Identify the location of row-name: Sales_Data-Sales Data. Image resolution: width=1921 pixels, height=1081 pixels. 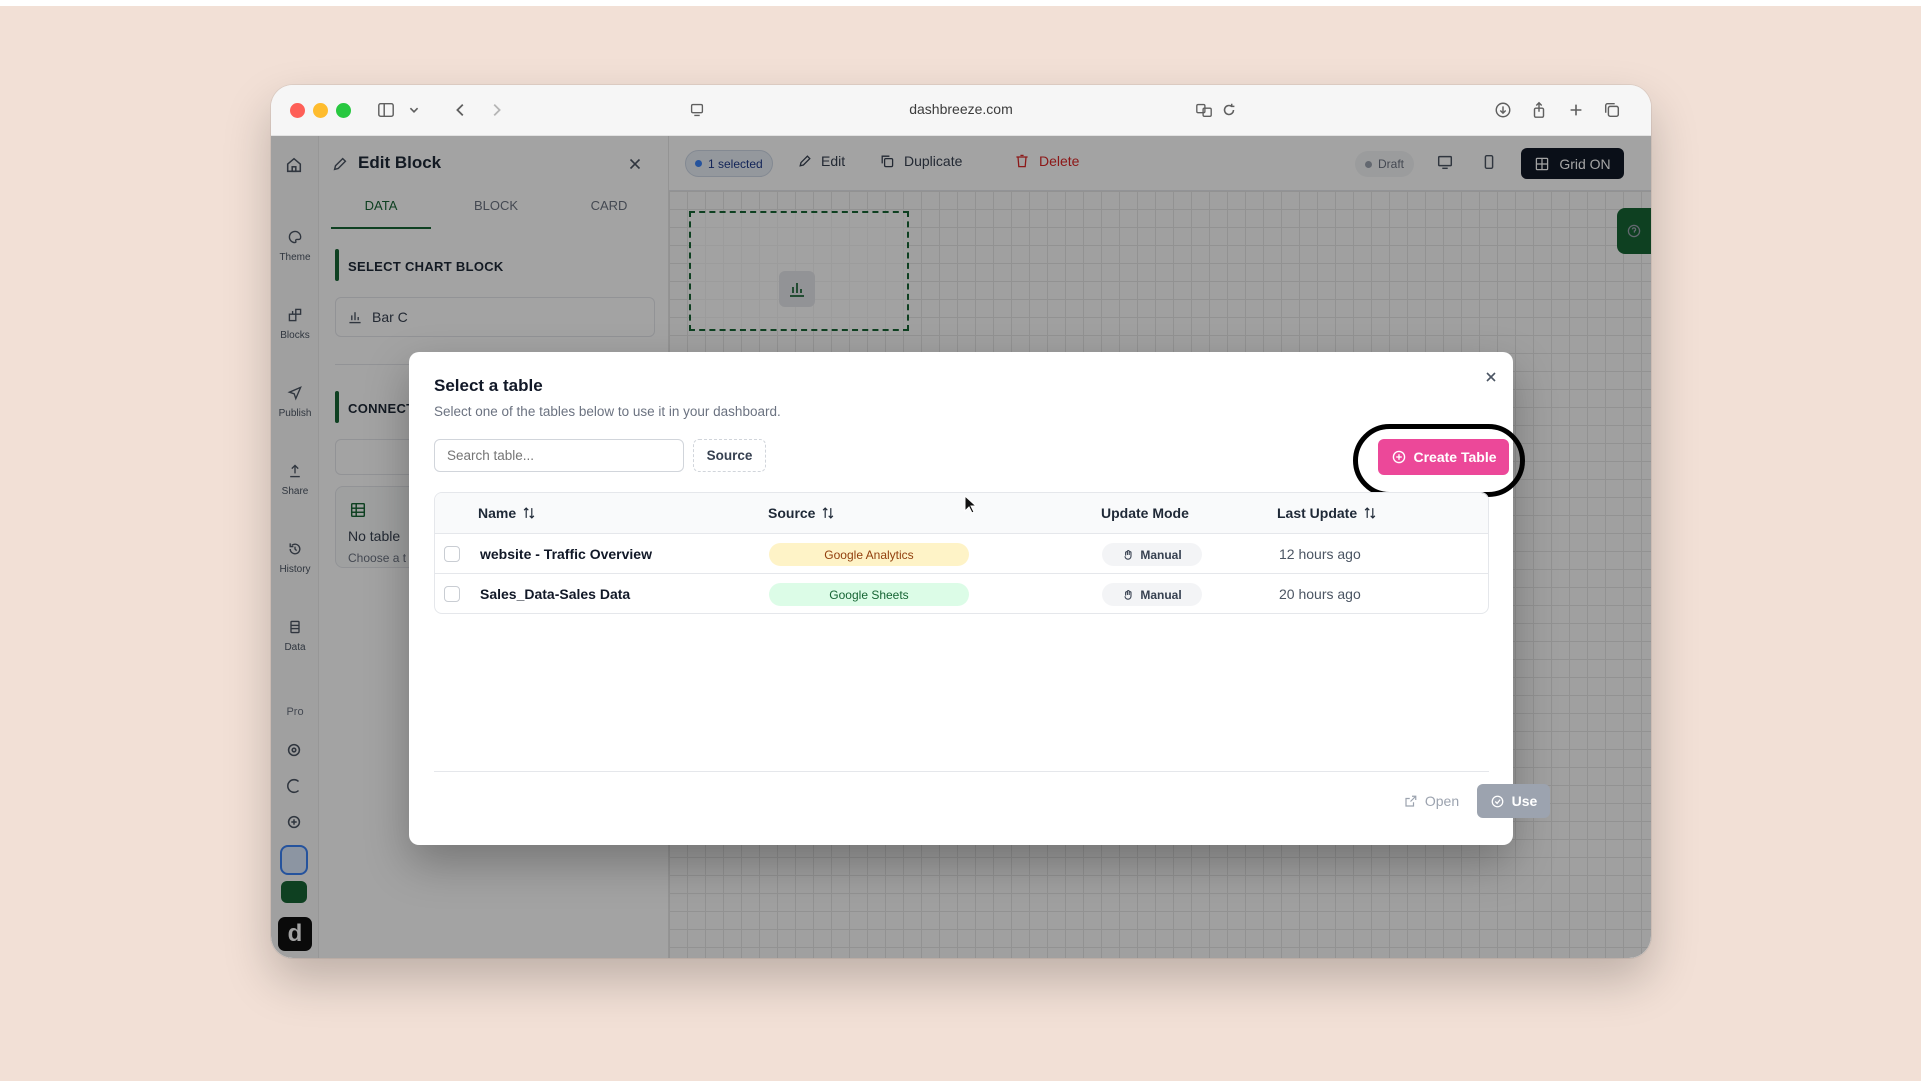
(555, 594).